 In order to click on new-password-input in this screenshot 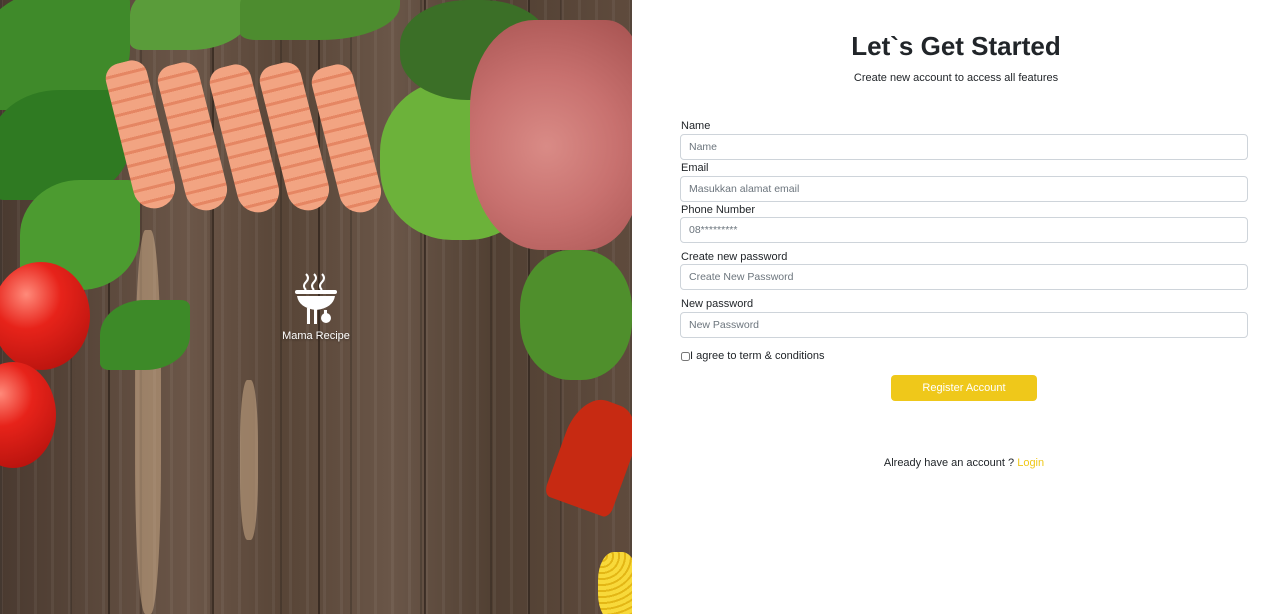, I will do `click(964, 325)`.